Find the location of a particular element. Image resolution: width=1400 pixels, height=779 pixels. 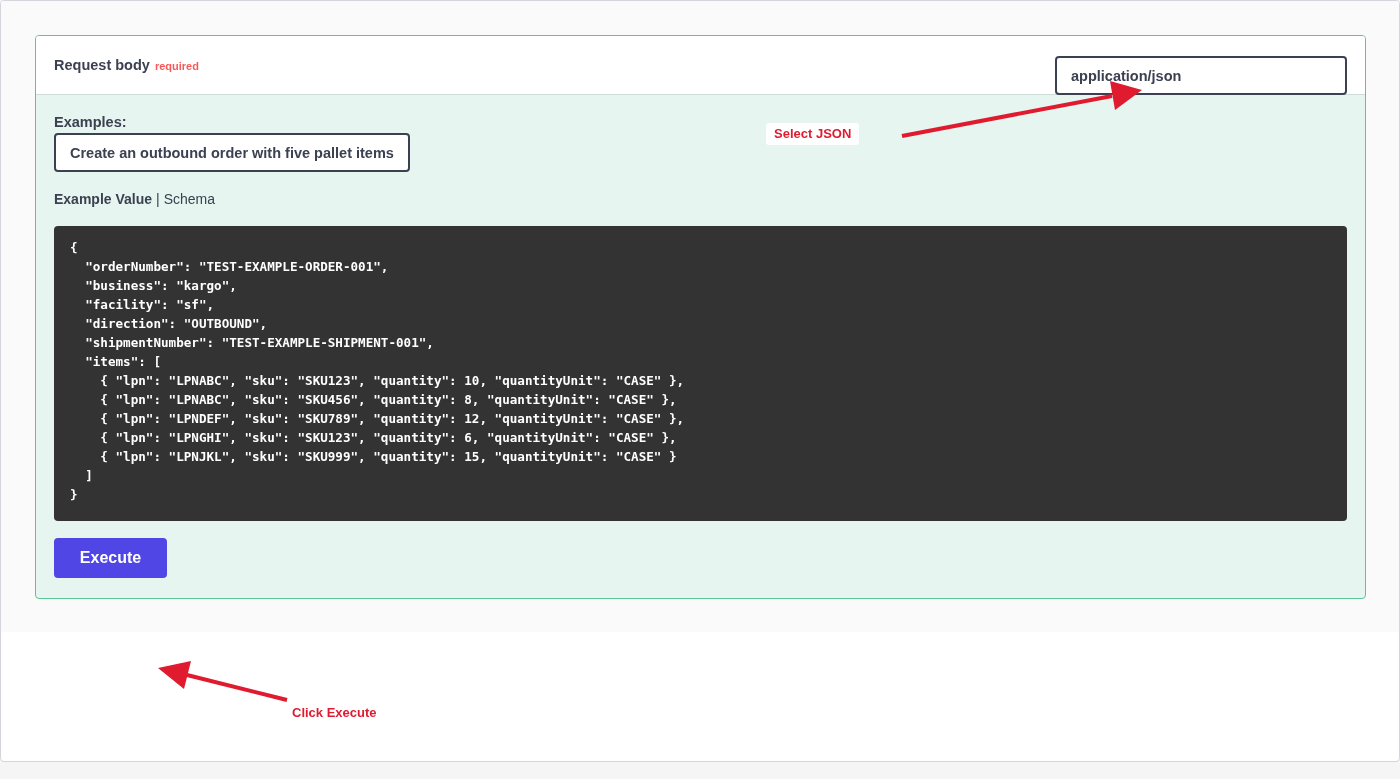

annotation-label: Select JSON is located at coordinates (813, 134).